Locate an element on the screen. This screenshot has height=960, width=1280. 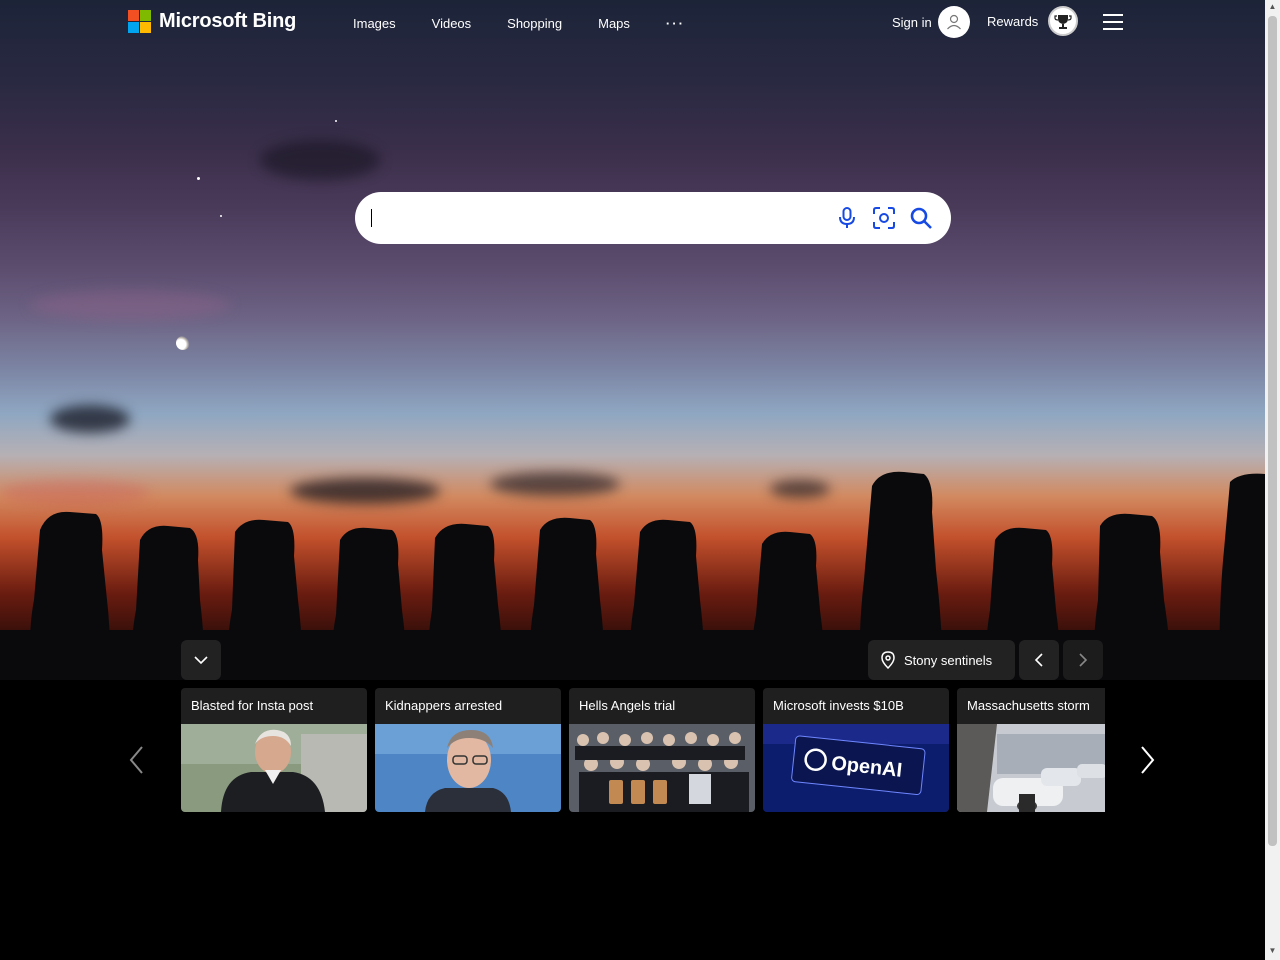
rewards-button: Rewards is located at coordinates (1033, 21).